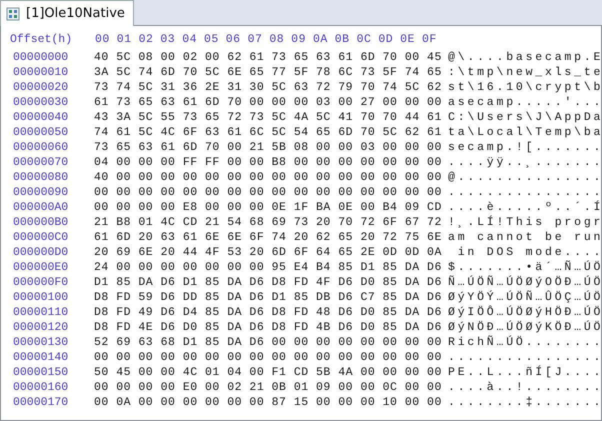 The width and height of the screenshot is (602, 421). I want to click on hex-bytes: 00 0A 00 00 00 00 00 00 87 15 00 00 00 10 00 00, so click(268, 402).